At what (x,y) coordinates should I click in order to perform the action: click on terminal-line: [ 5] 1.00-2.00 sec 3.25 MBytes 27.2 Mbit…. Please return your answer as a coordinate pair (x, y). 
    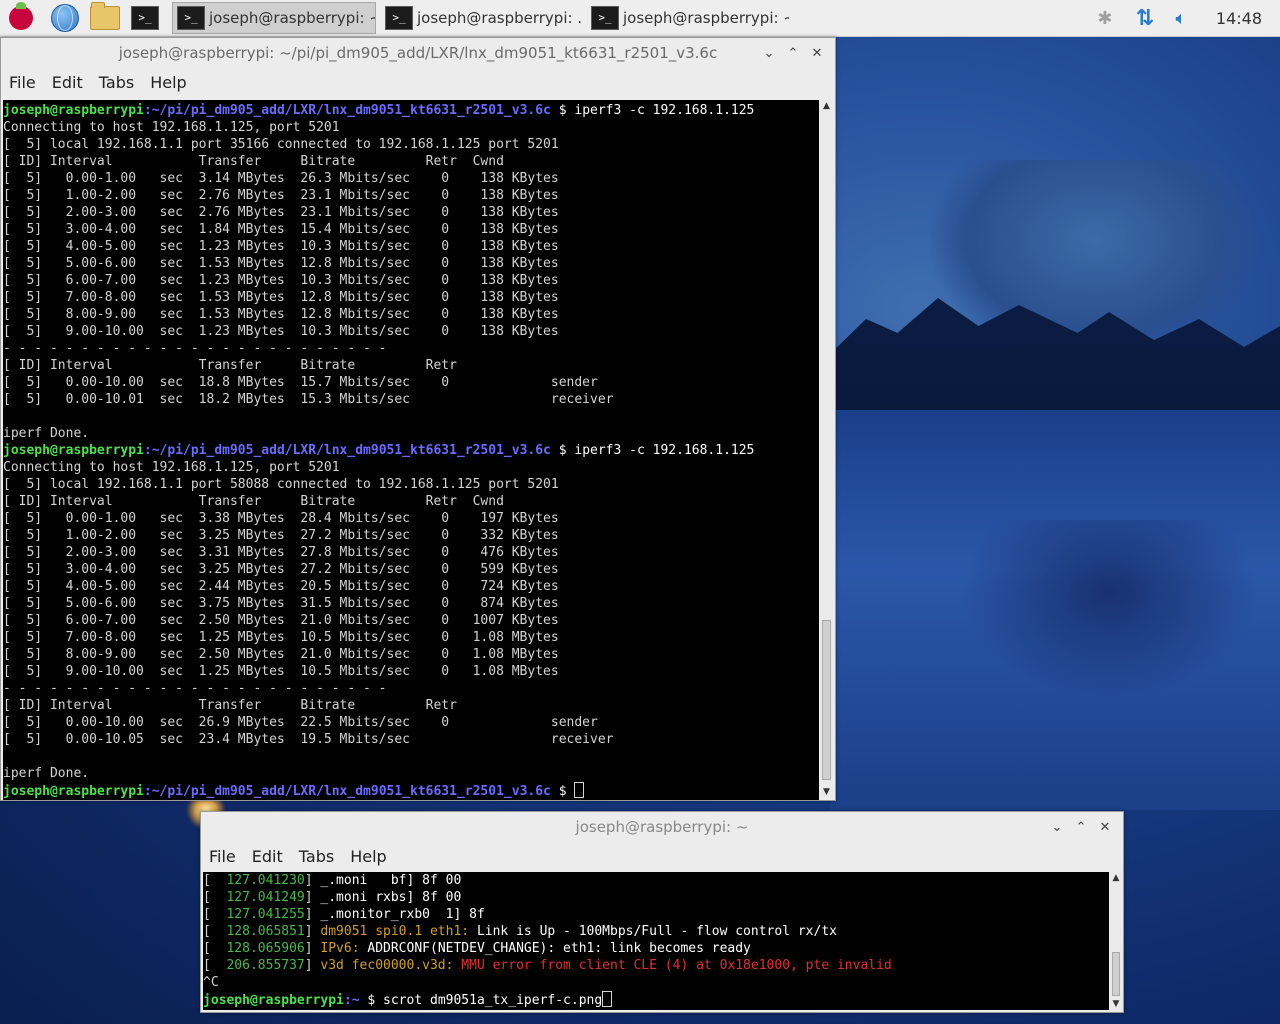
    Looking at the image, I should click on (411, 535).